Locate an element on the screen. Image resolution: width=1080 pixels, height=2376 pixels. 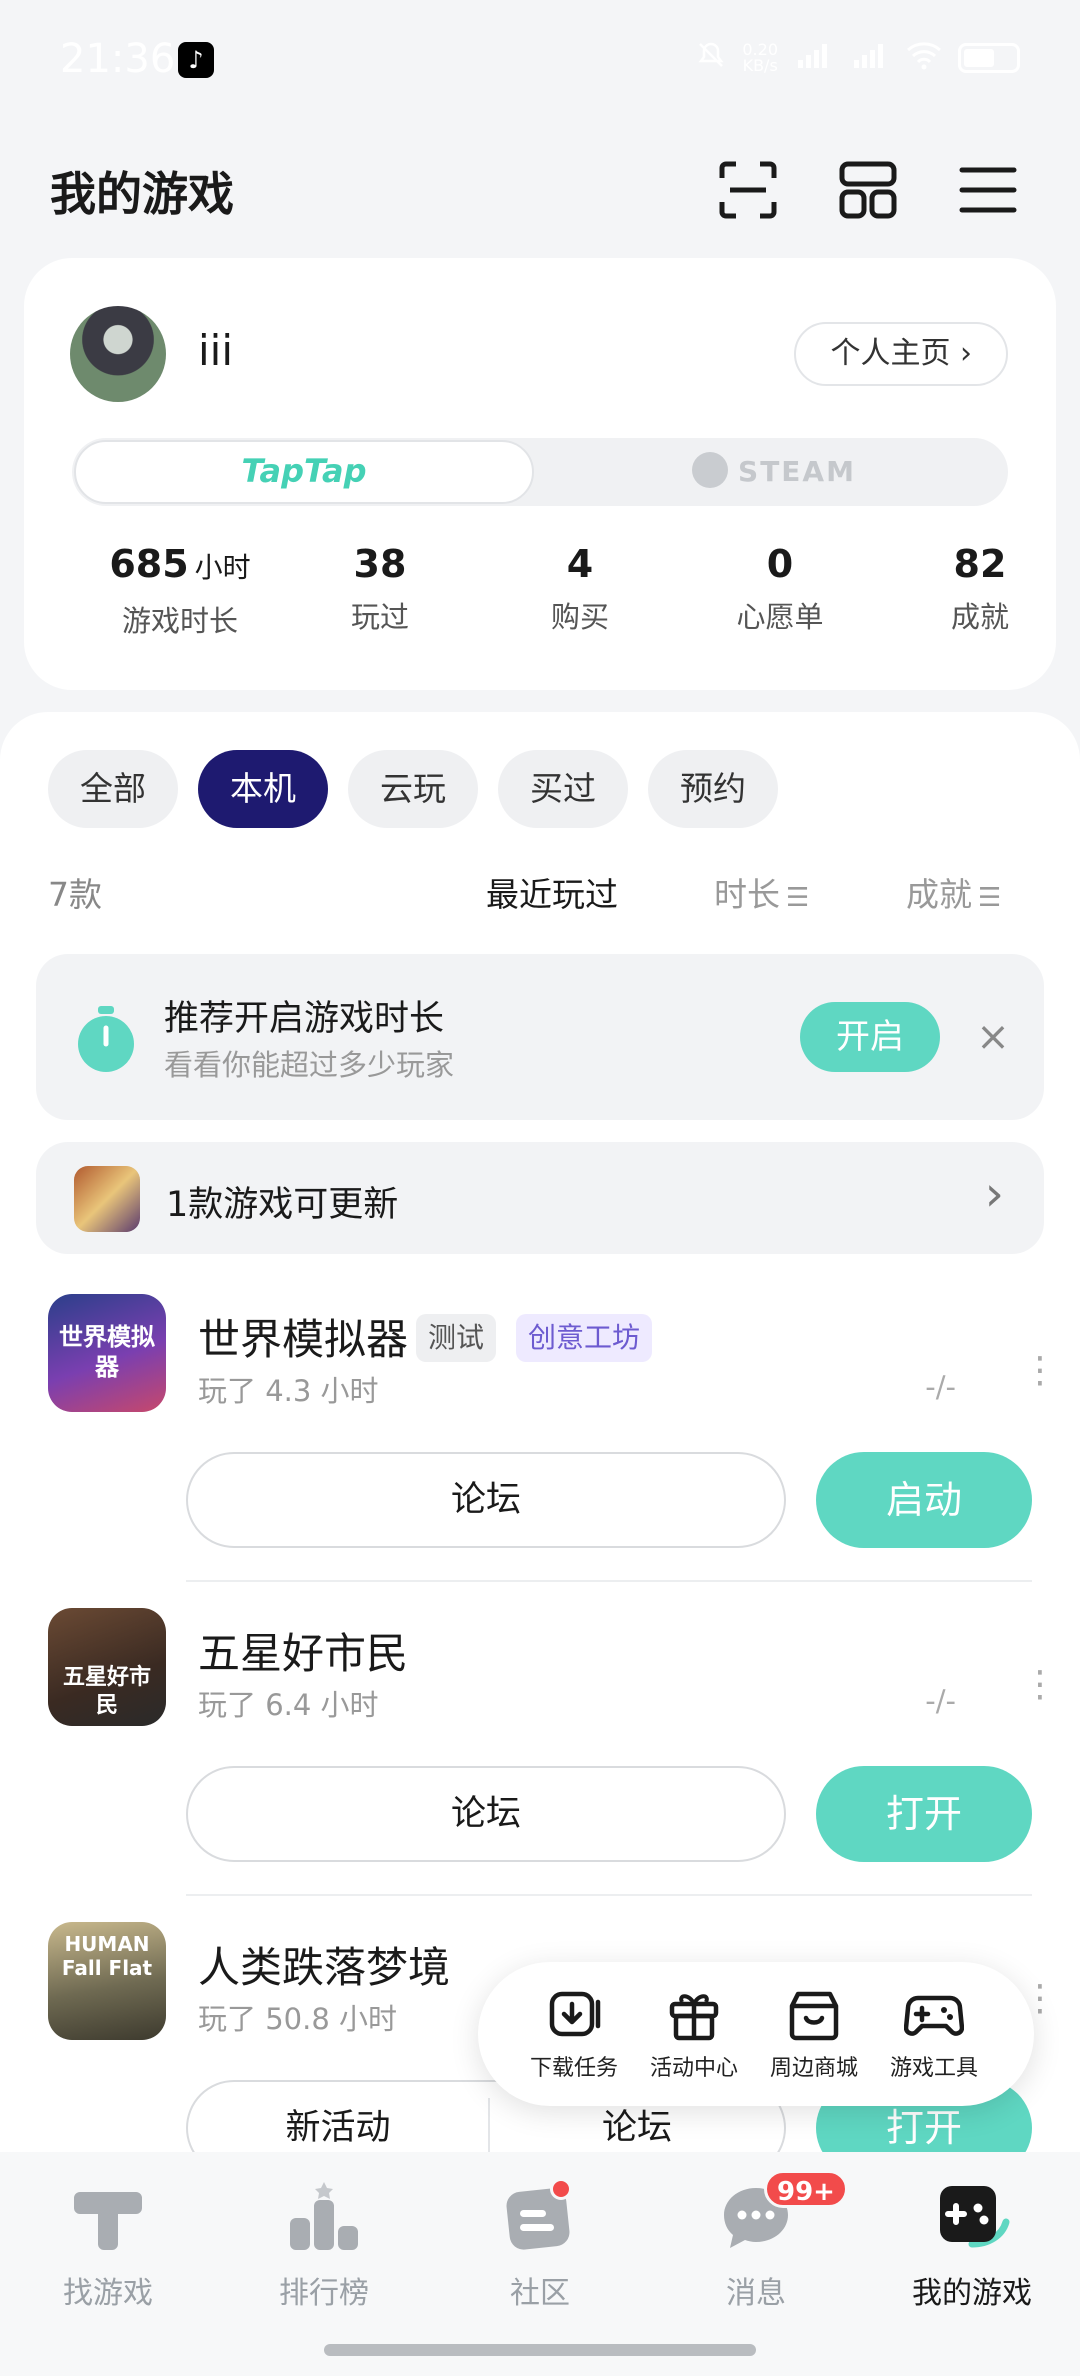
nav-community: 社区 is located at coordinates (540, 2245).